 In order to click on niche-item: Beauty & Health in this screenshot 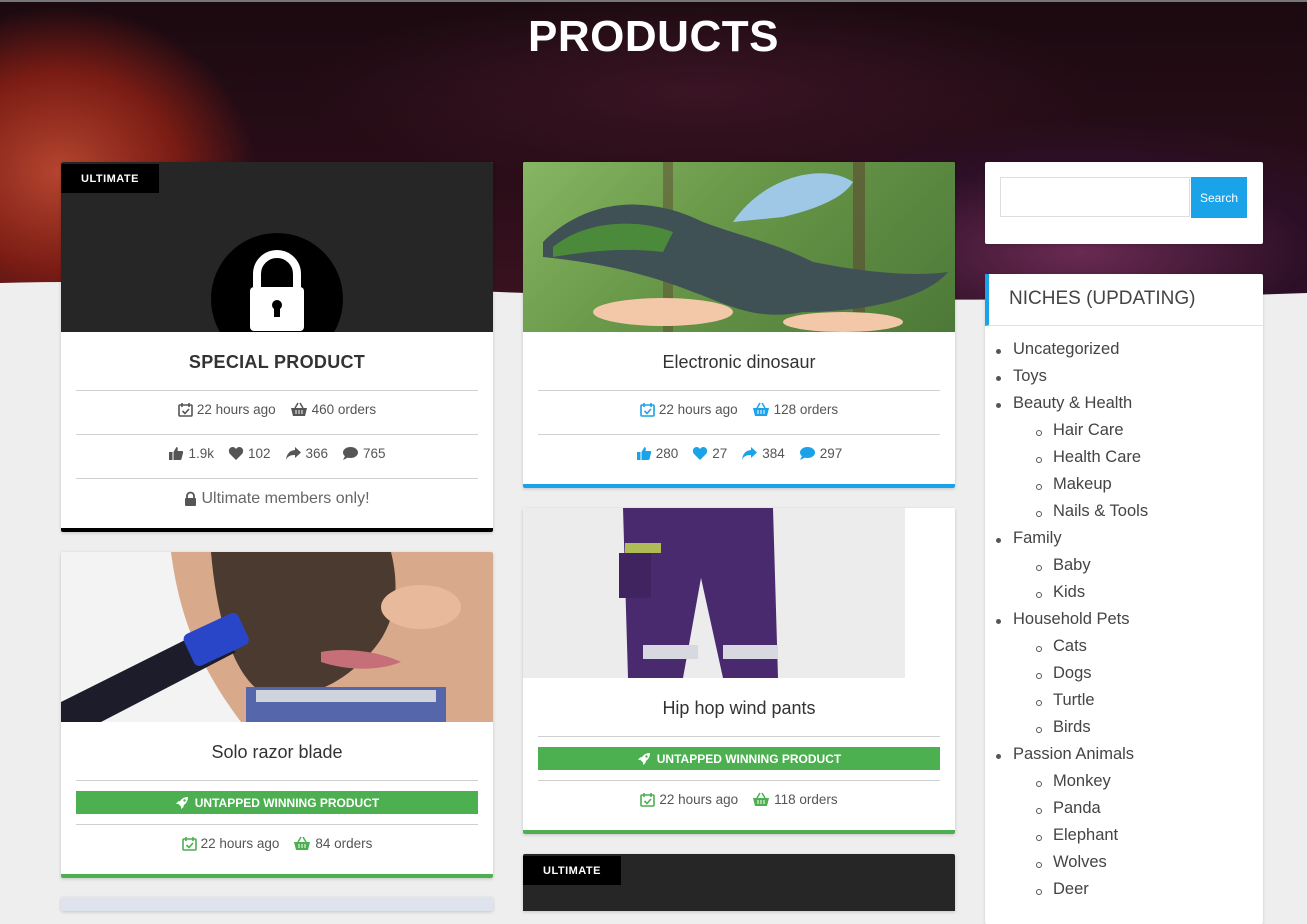, I will do `click(1064, 403)`.